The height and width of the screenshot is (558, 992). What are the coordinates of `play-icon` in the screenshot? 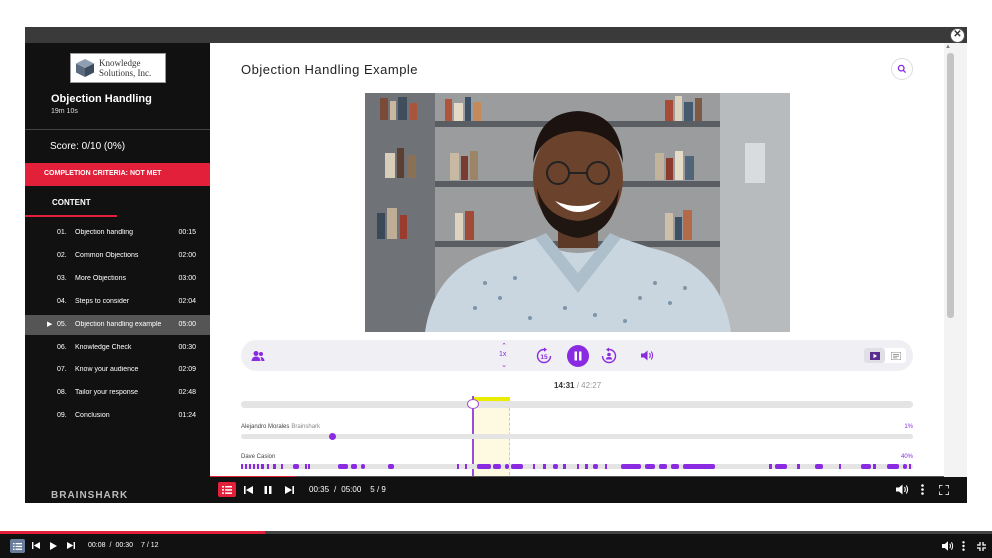 It's located at (53, 546).